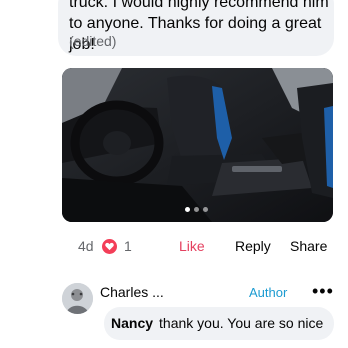  What do you see at coordinates (86, 246) in the screenshot?
I see `timestamp: 4d` at bounding box center [86, 246].